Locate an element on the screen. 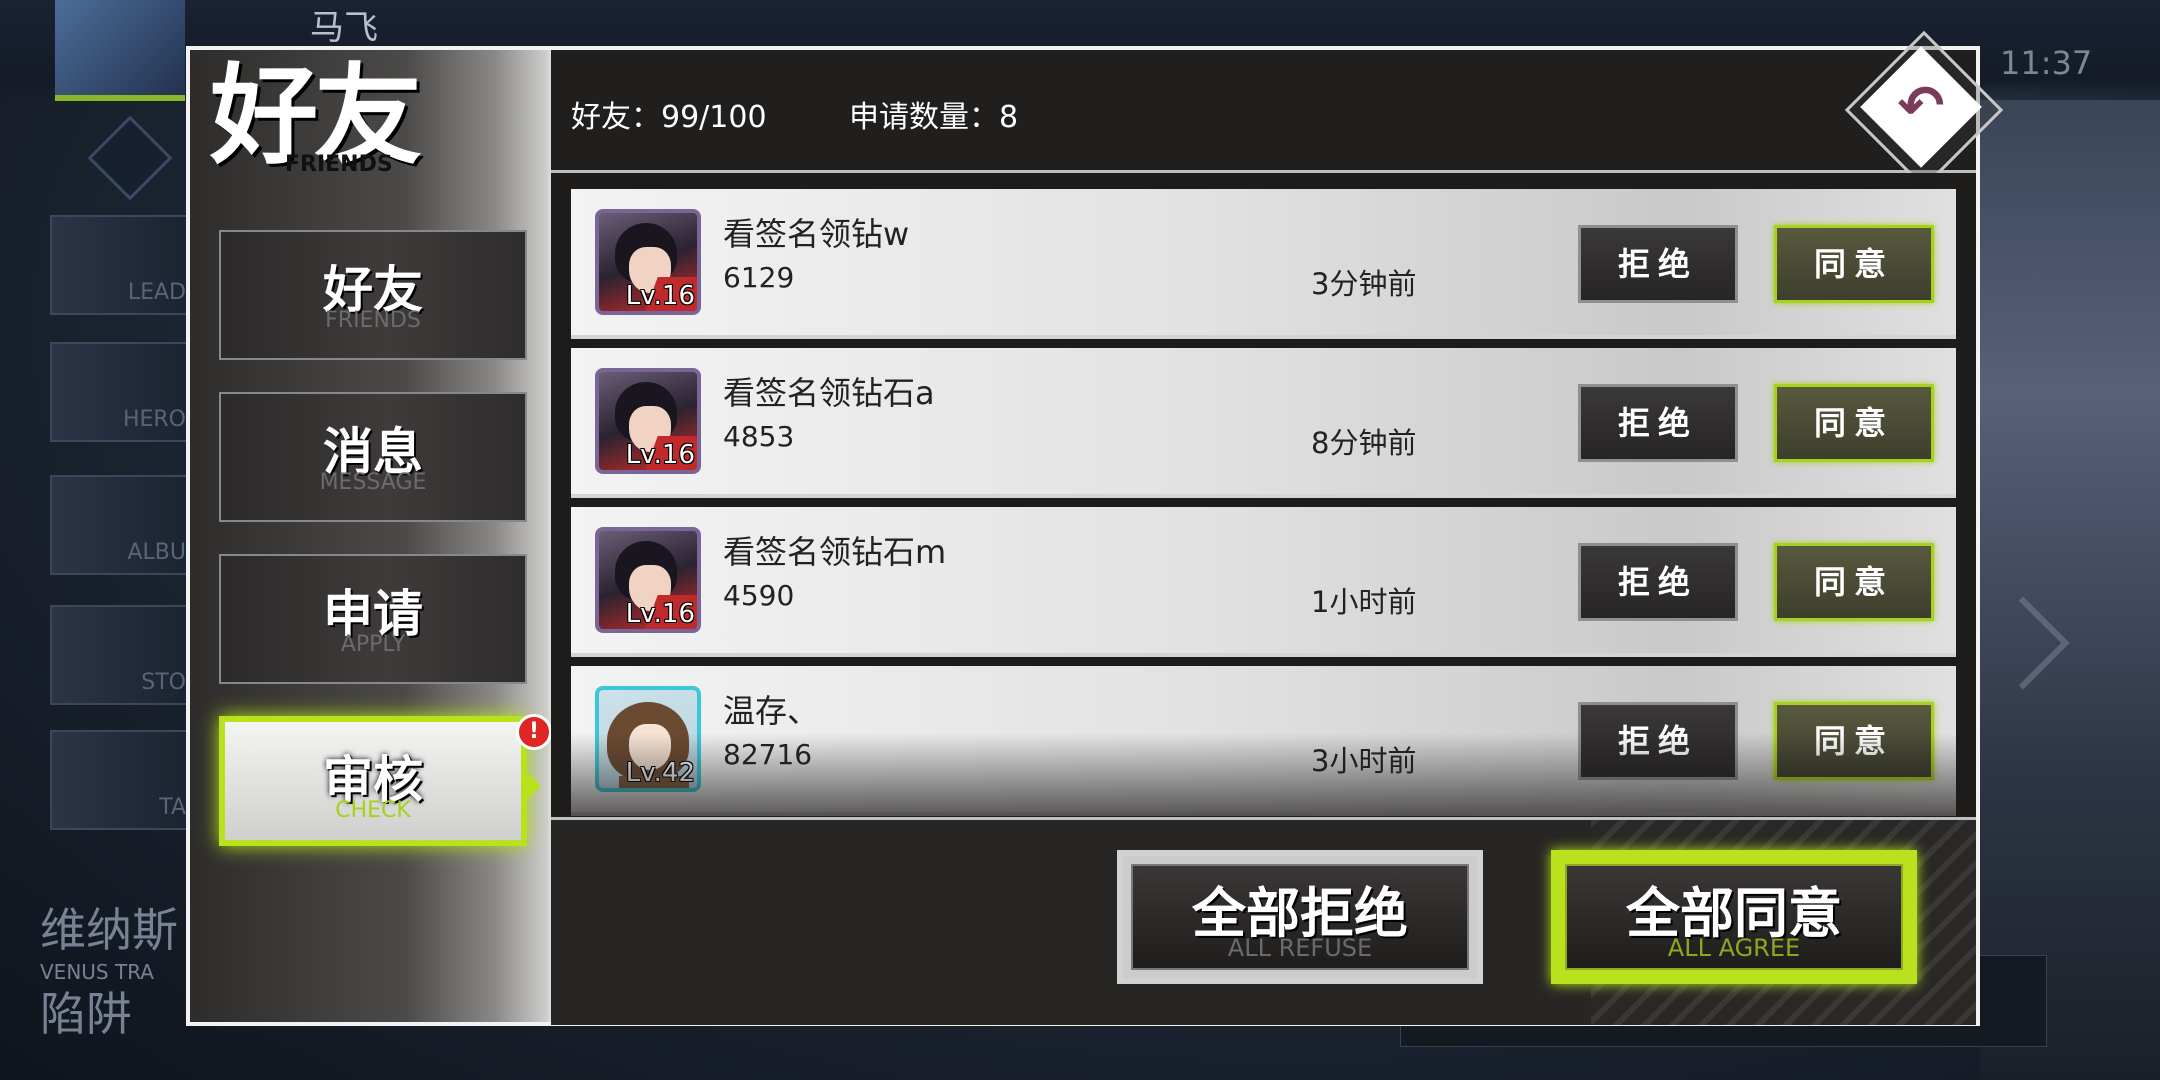 The height and width of the screenshot is (1080, 2160). player-name: 温存、 is located at coordinates (771, 711).